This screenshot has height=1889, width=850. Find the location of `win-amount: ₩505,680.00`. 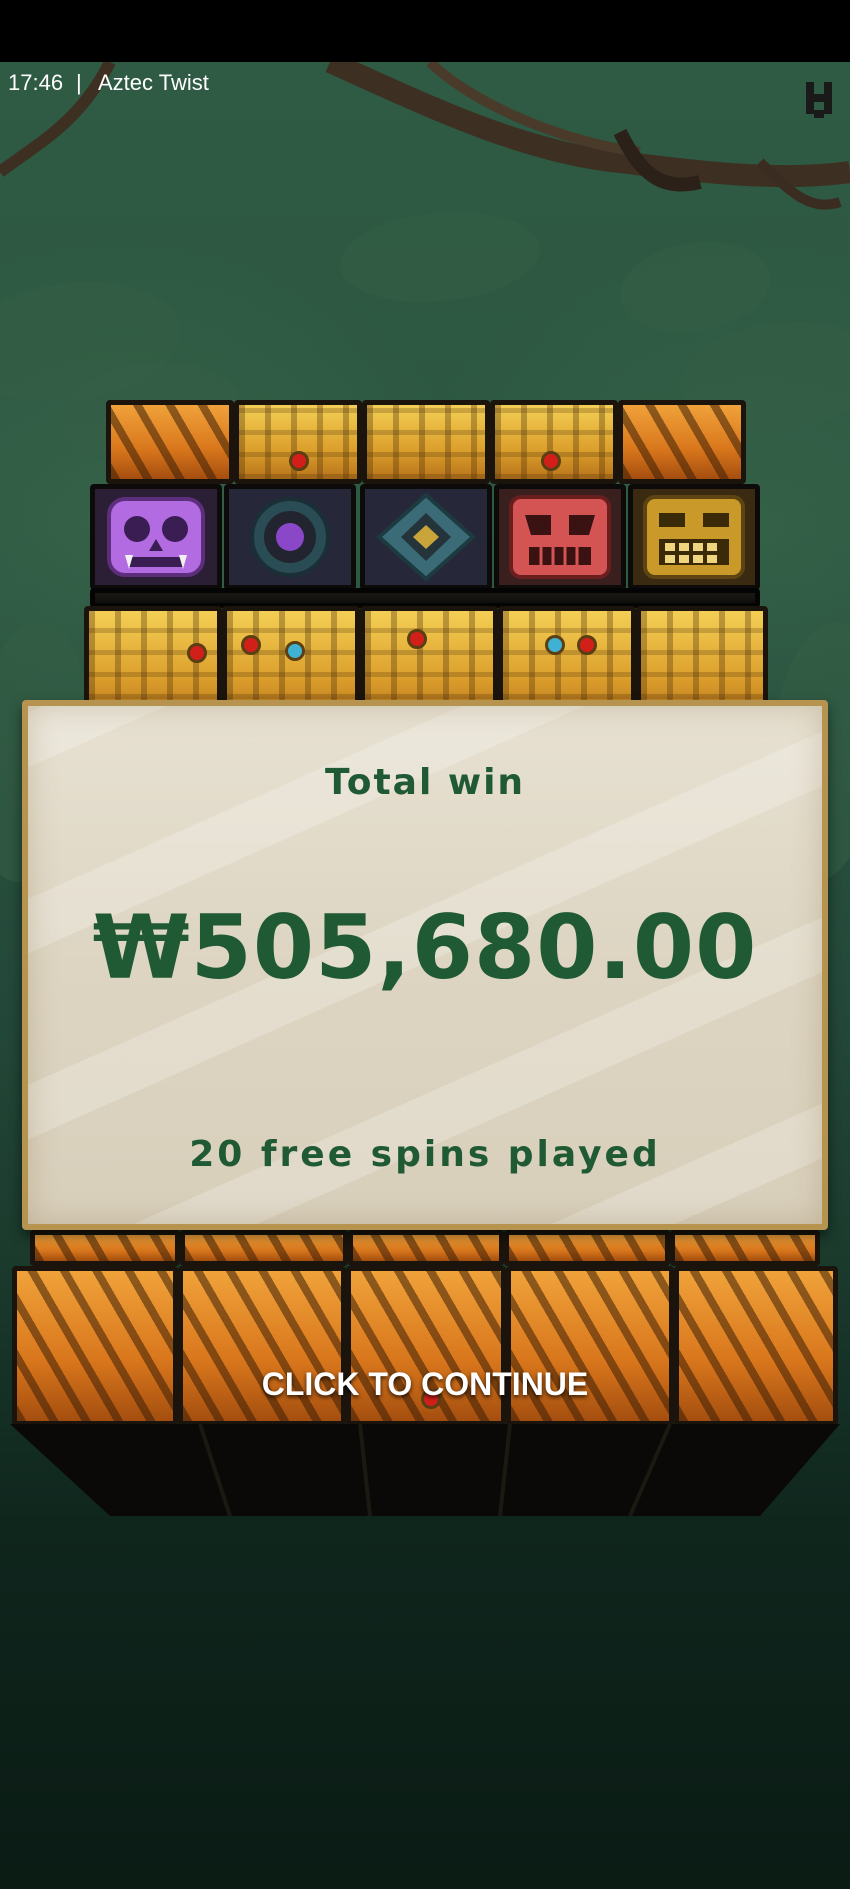

win-amount: ₩505,680.00 is located at coordinates (425, 947).